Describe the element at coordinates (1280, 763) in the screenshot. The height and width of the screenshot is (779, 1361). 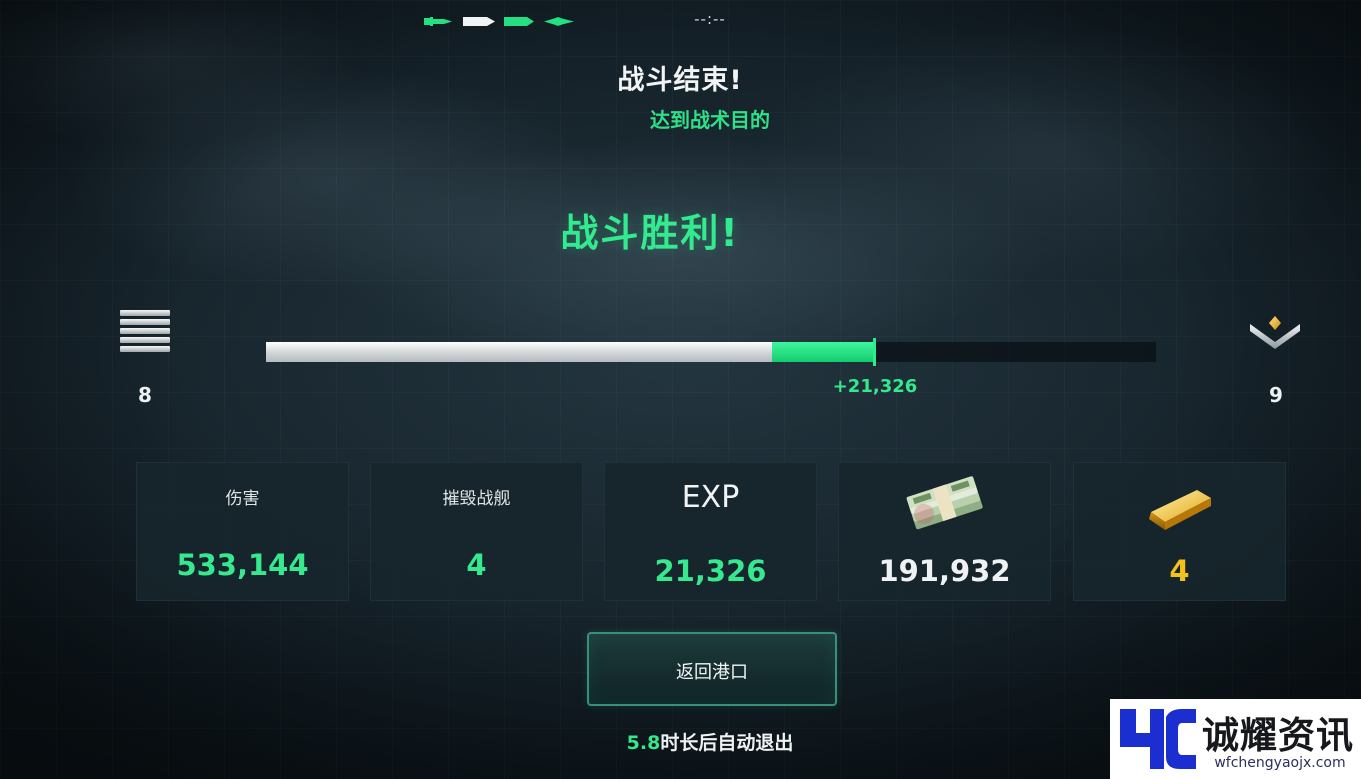
I see `watermark-url: wfchengyaojx.com` at that location.